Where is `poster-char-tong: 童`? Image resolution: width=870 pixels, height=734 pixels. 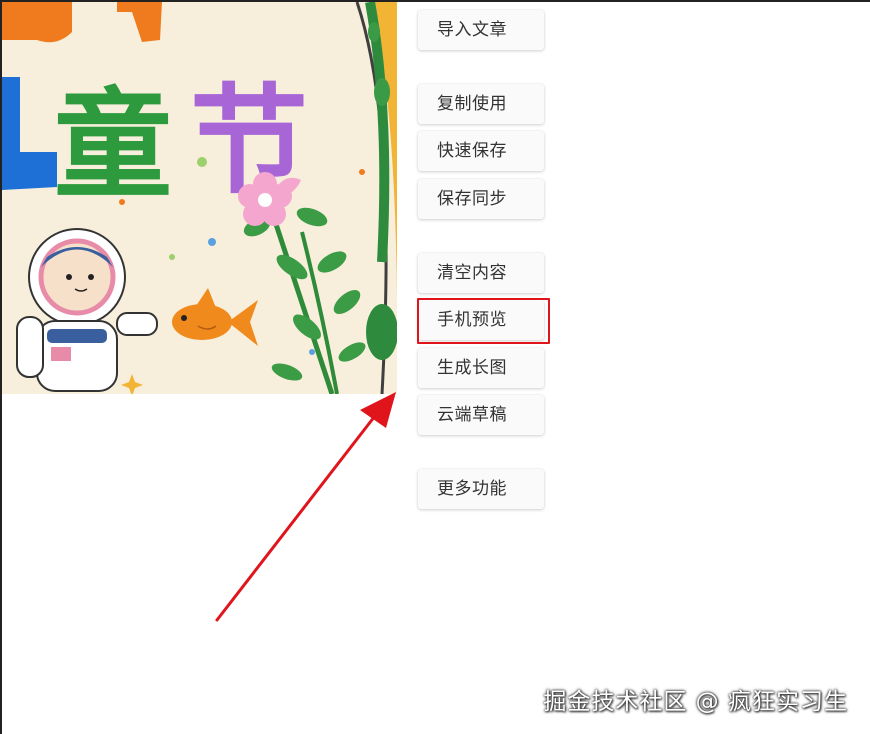
poster-char-tong: 童 is located at coordinates (113, 145).